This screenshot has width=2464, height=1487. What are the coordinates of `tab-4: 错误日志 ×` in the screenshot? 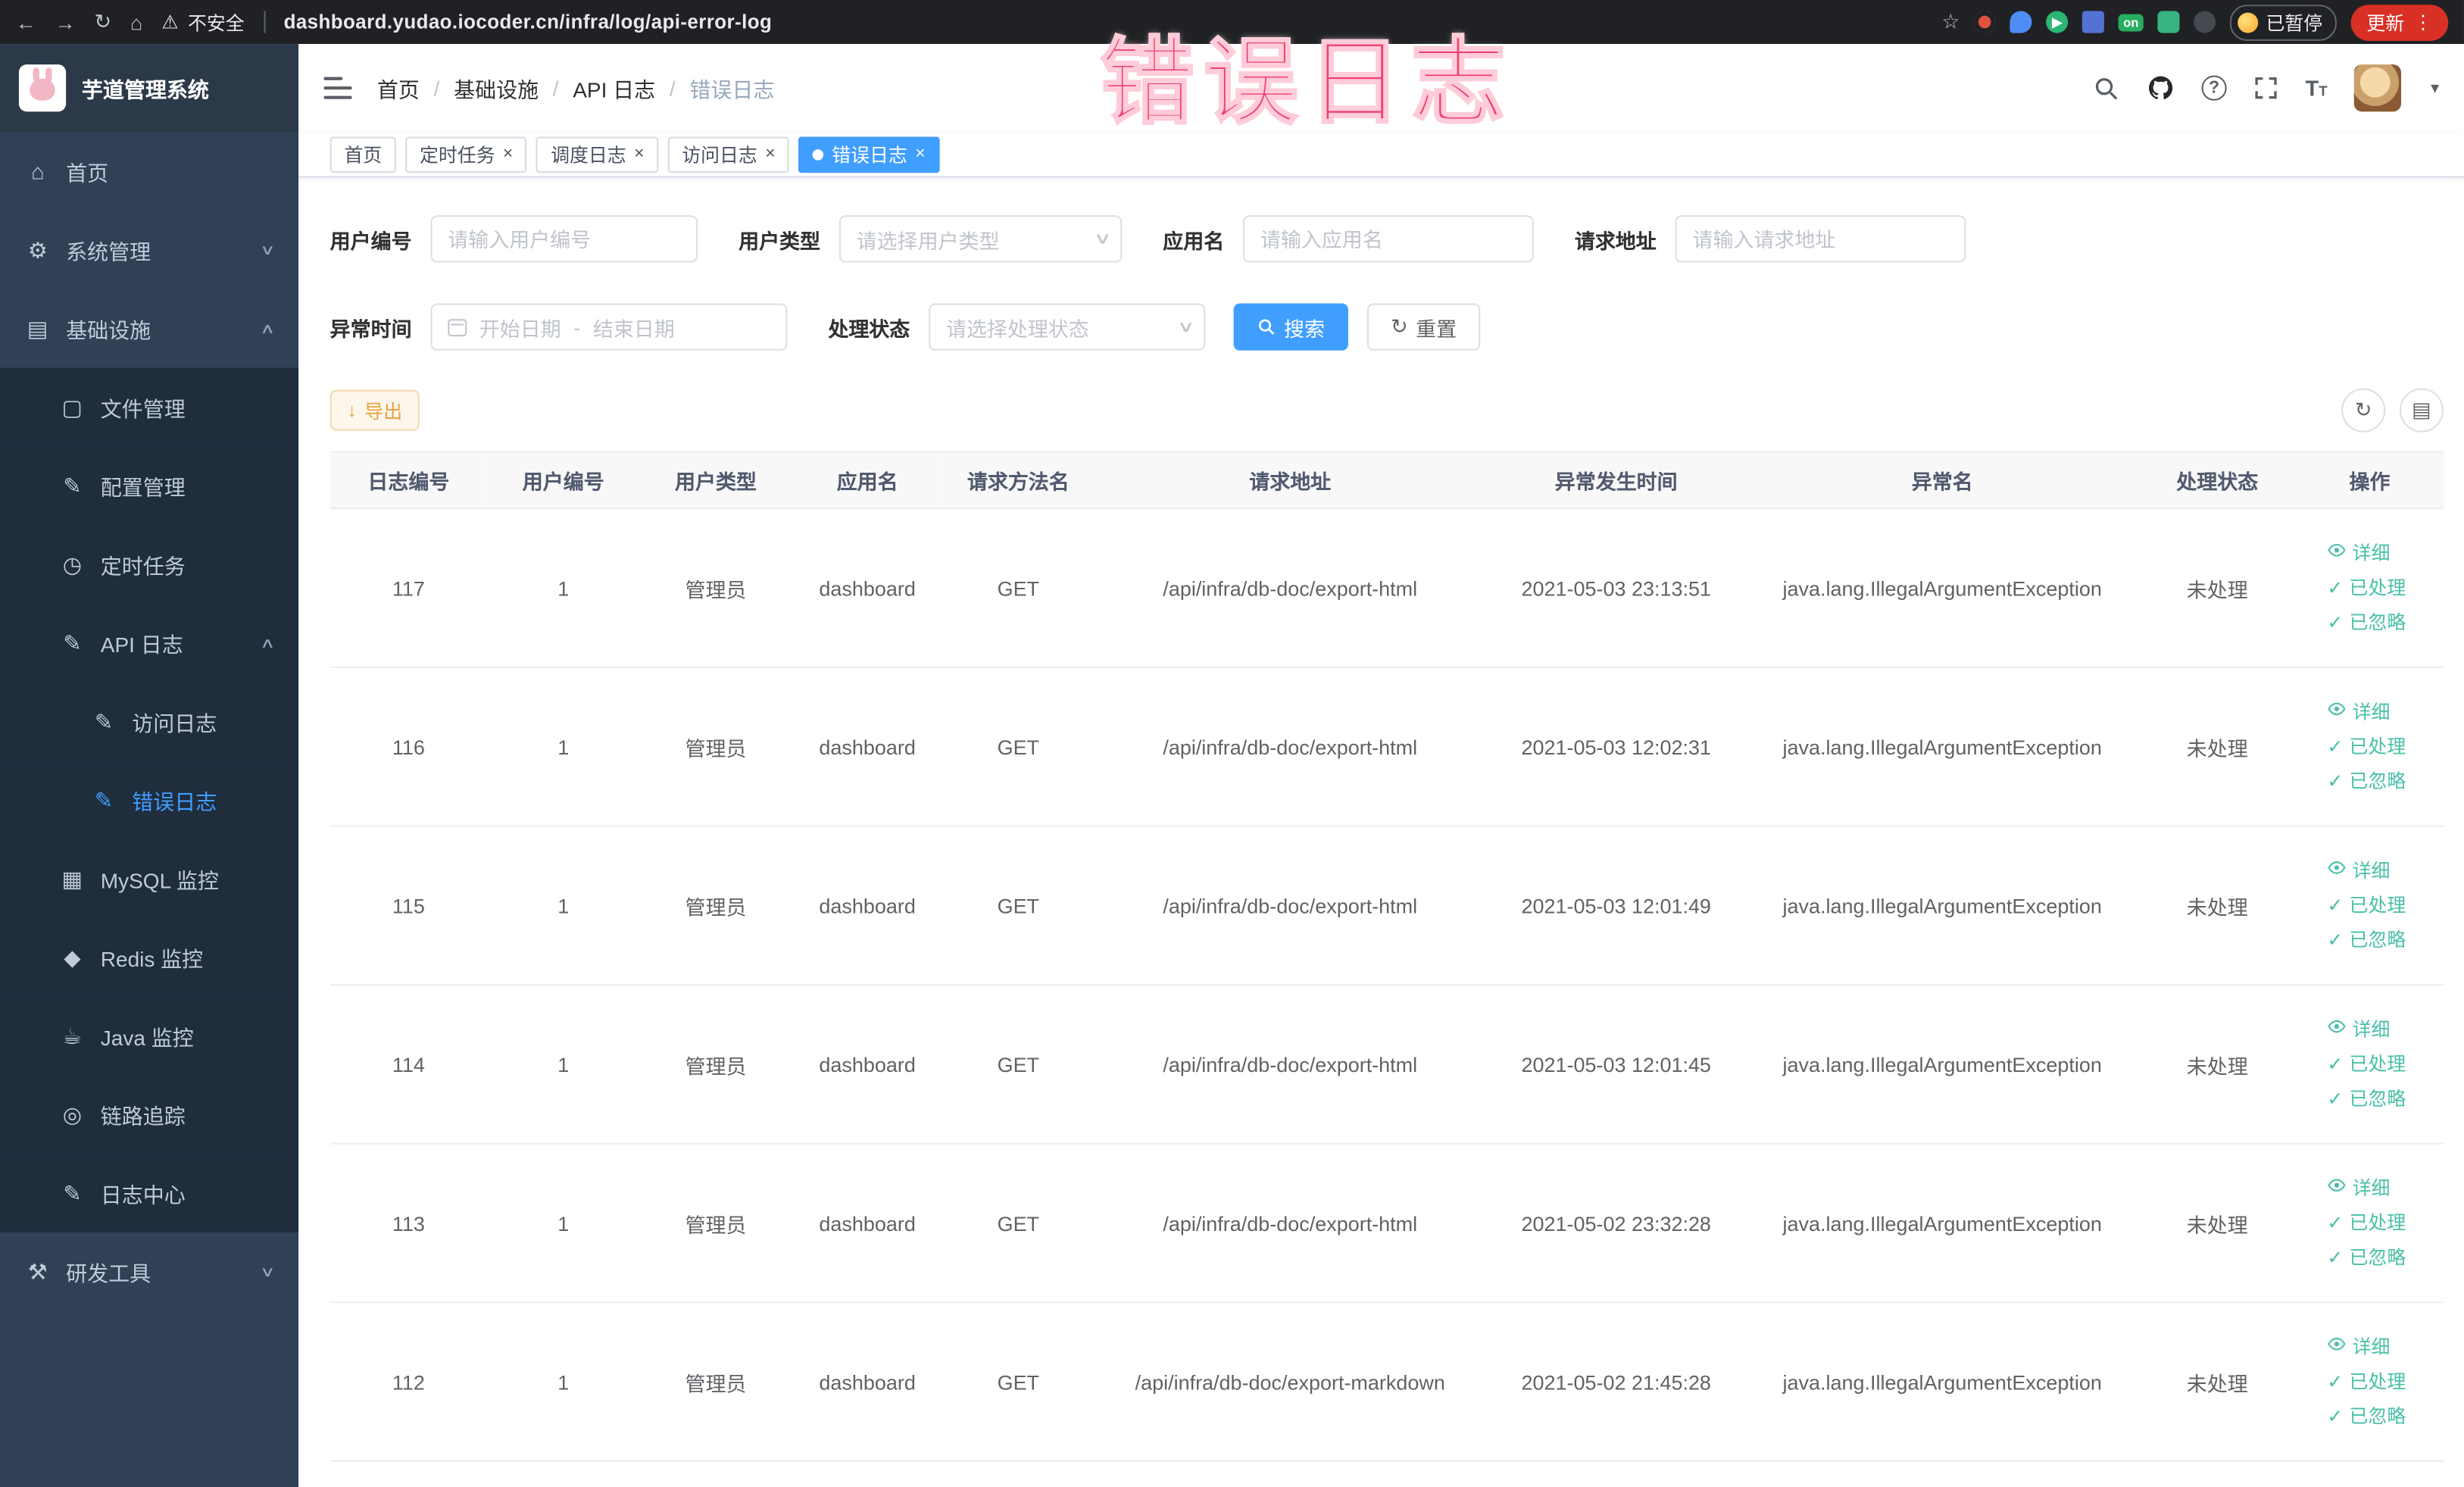 It's located at (869, 154).